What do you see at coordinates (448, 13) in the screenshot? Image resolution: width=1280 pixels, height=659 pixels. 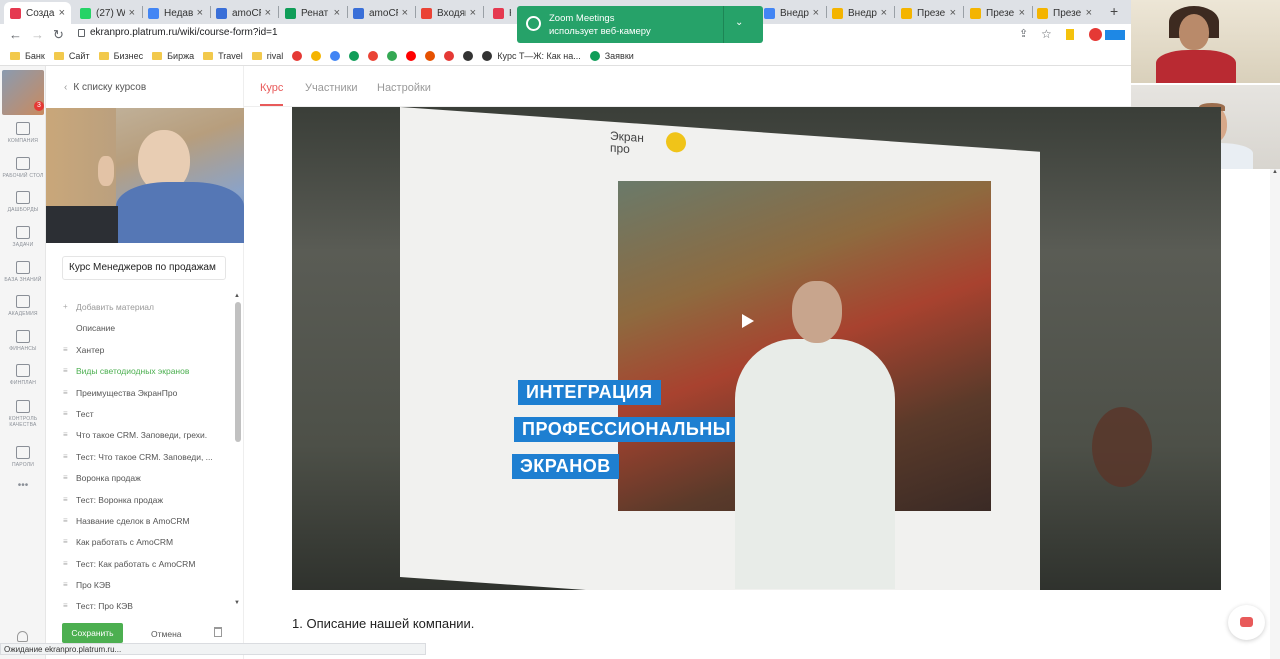 I see `browser-tab: Входящ ×` at bounding box center [448, 13].